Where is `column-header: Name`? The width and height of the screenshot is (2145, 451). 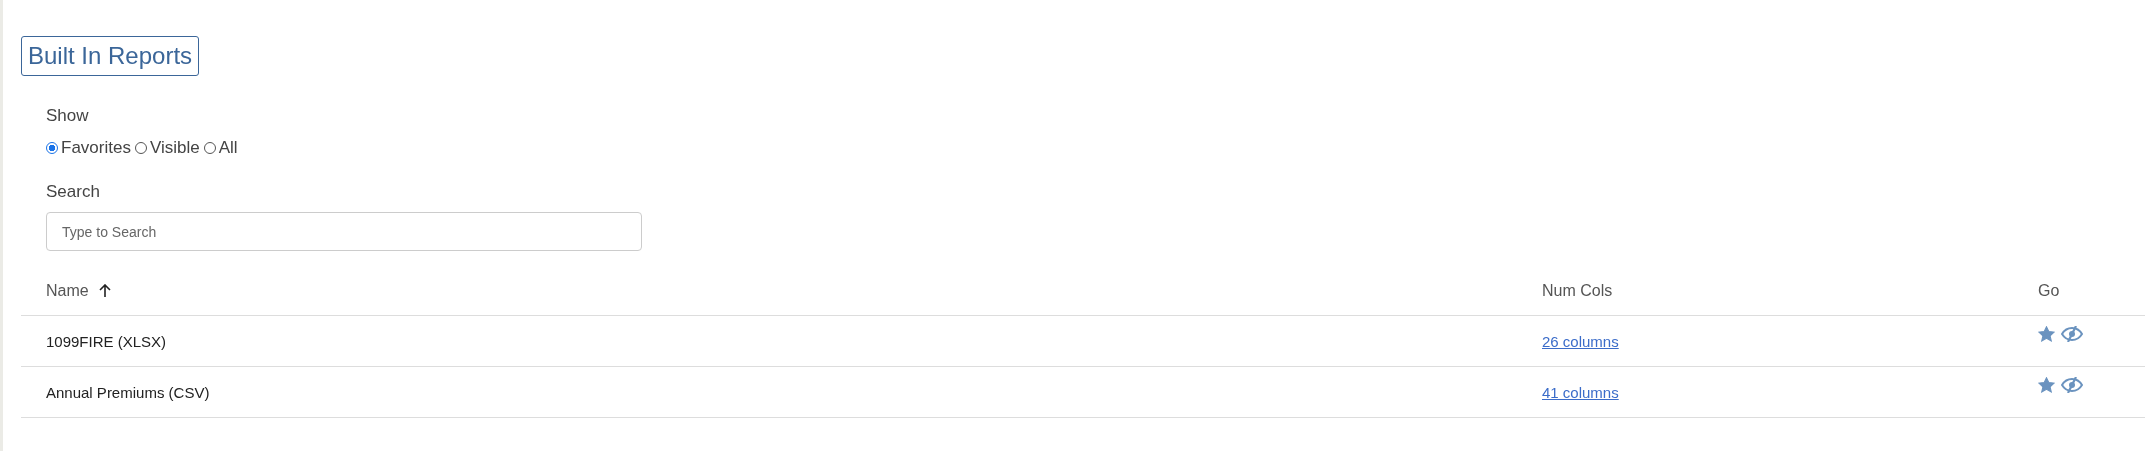 column-header: Name is located at coordinates (67, 291).